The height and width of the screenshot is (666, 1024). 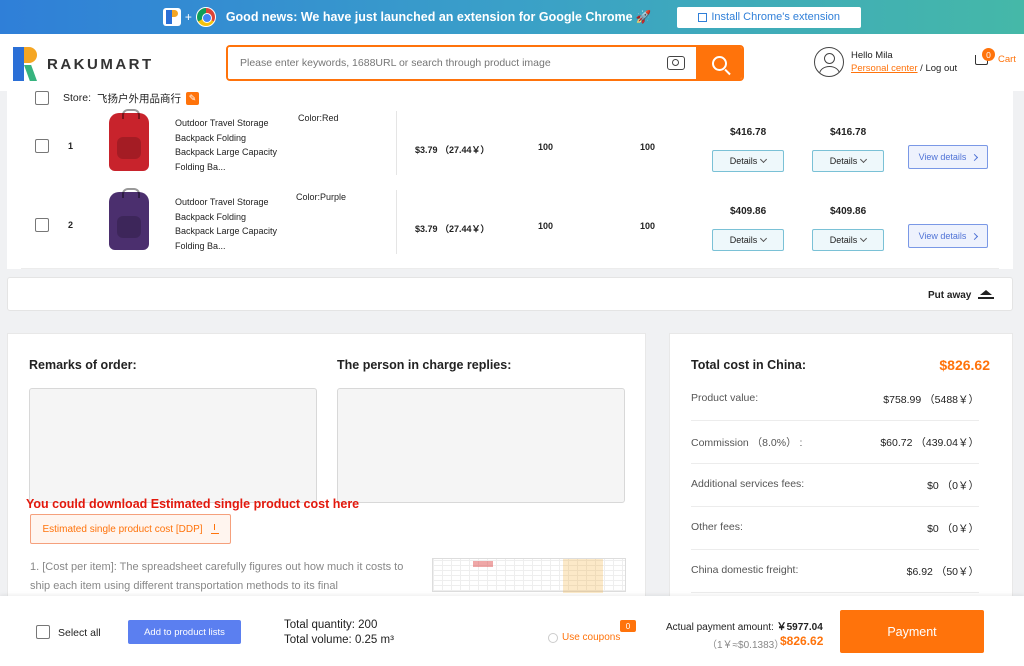 I want to click on put-away-bar: Put away, so click(x=510, y=294).